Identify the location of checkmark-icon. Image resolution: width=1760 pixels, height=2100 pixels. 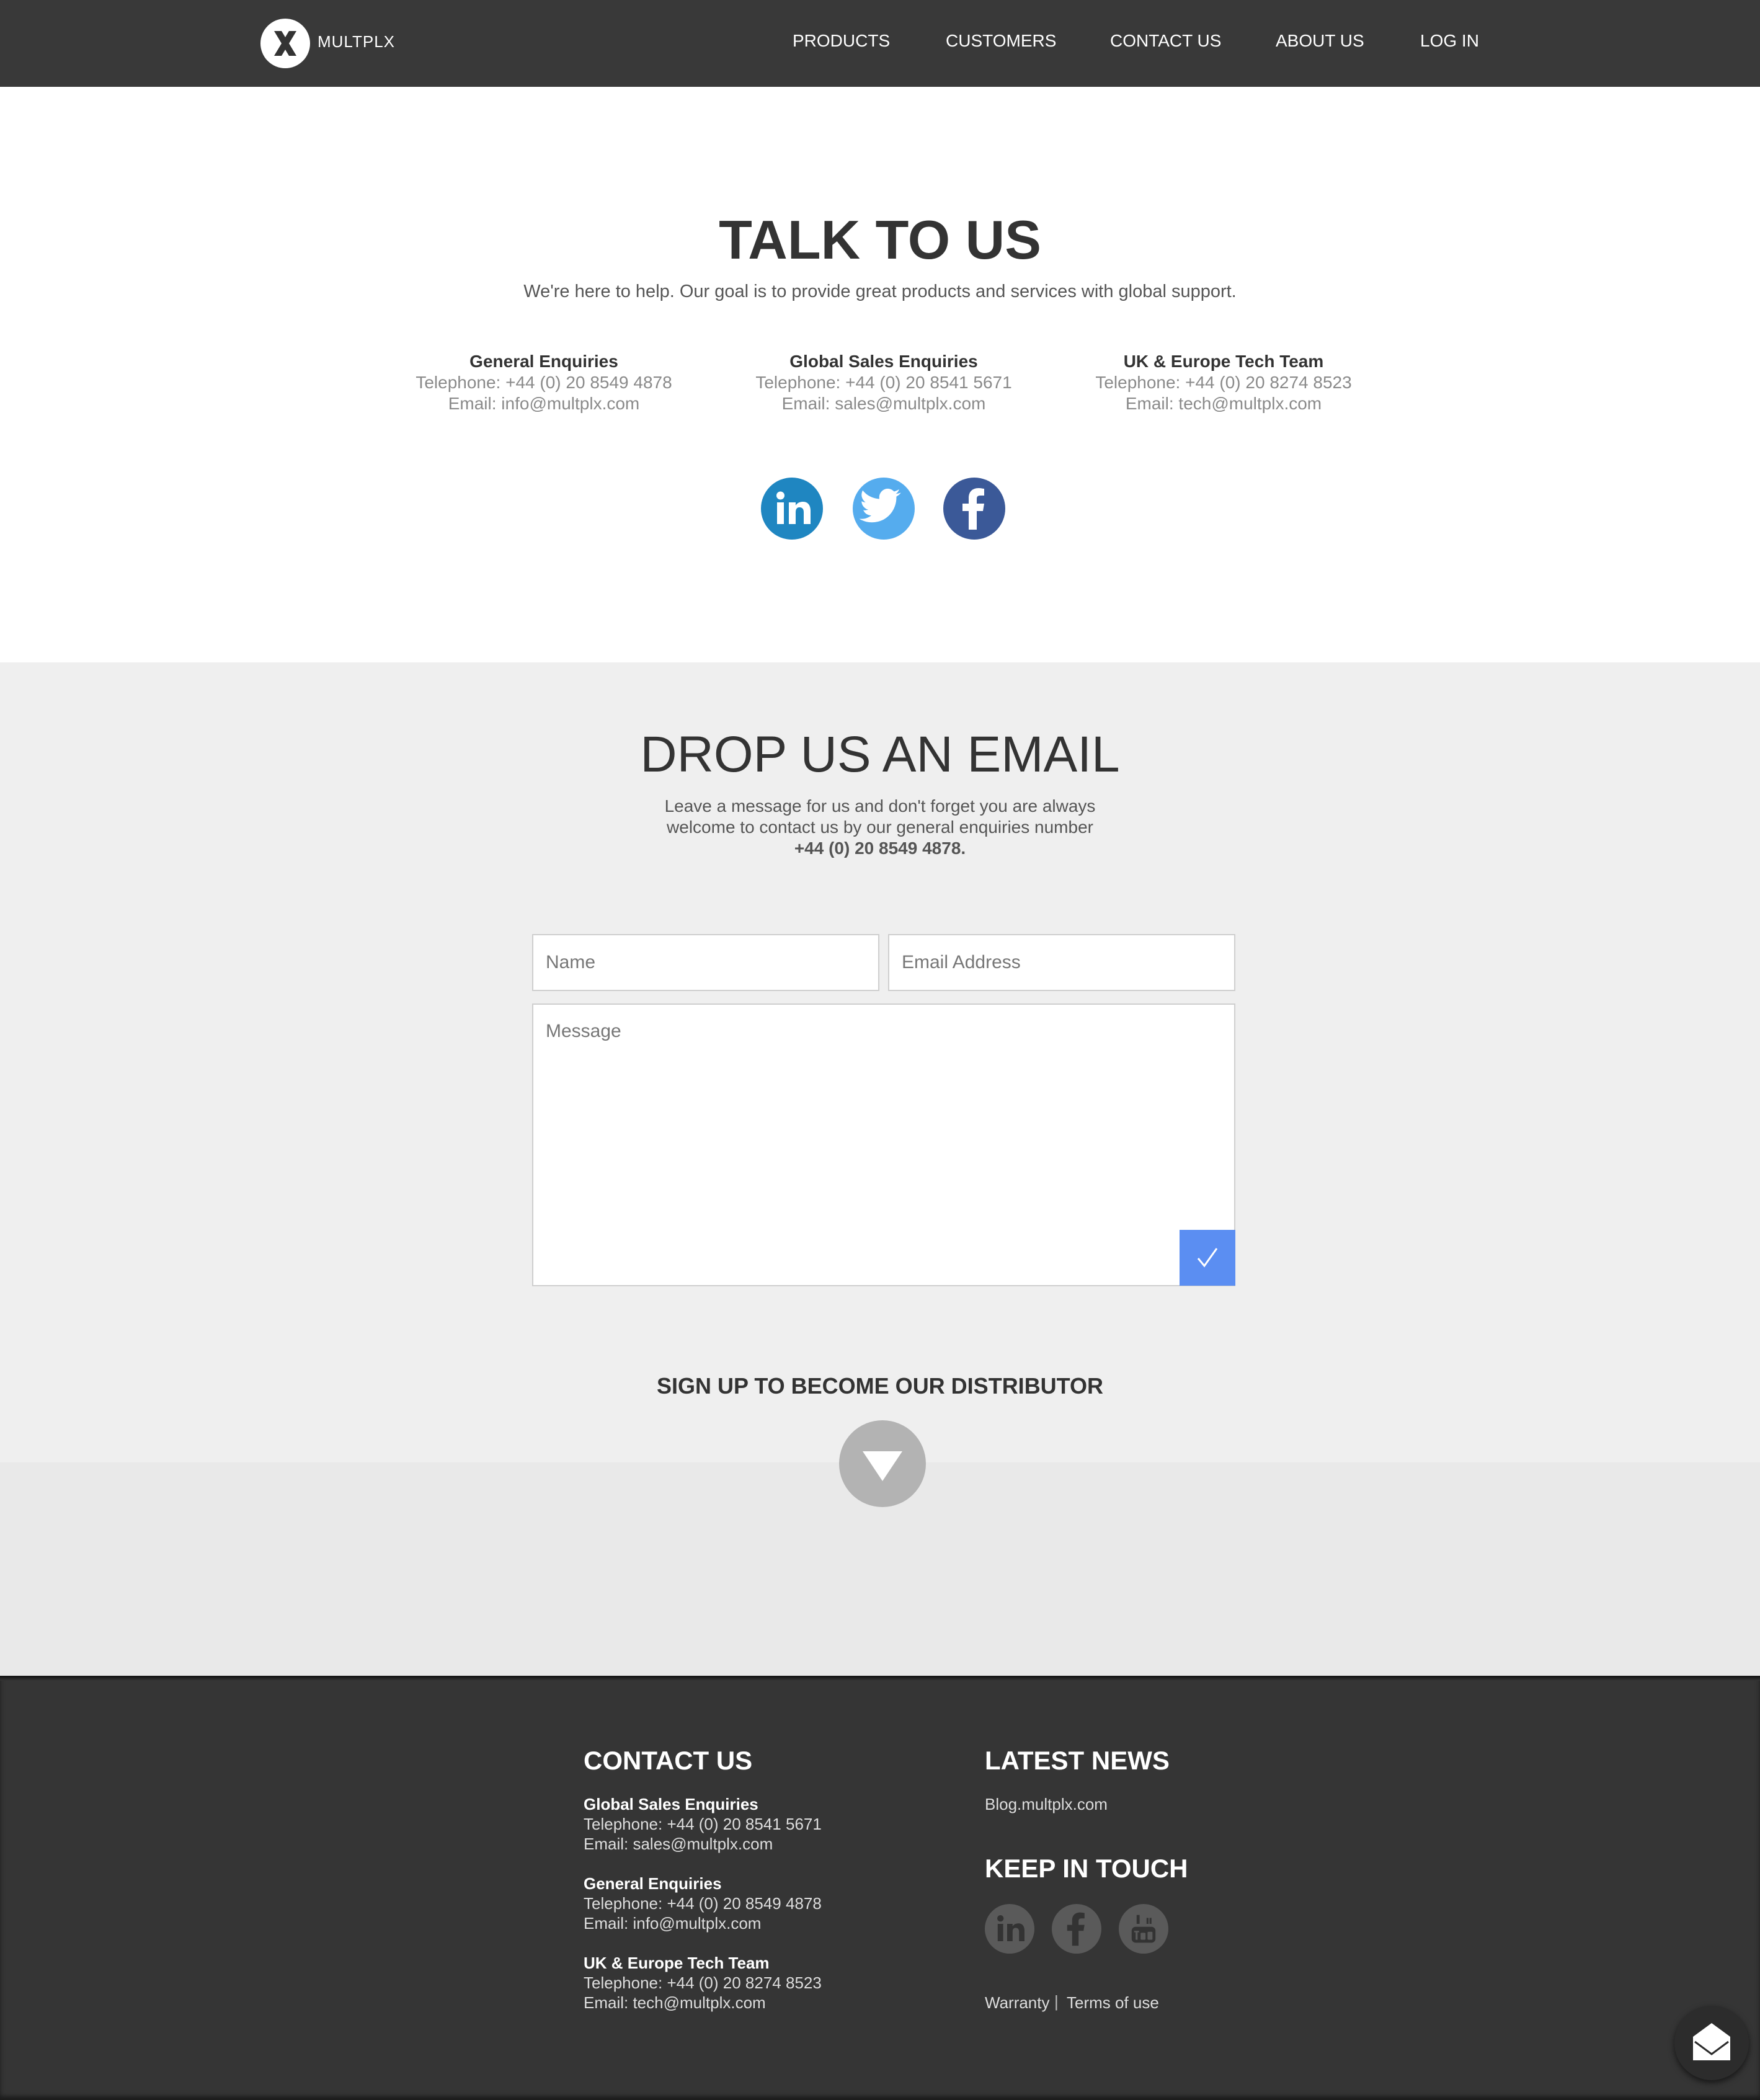
(1207, 1258).